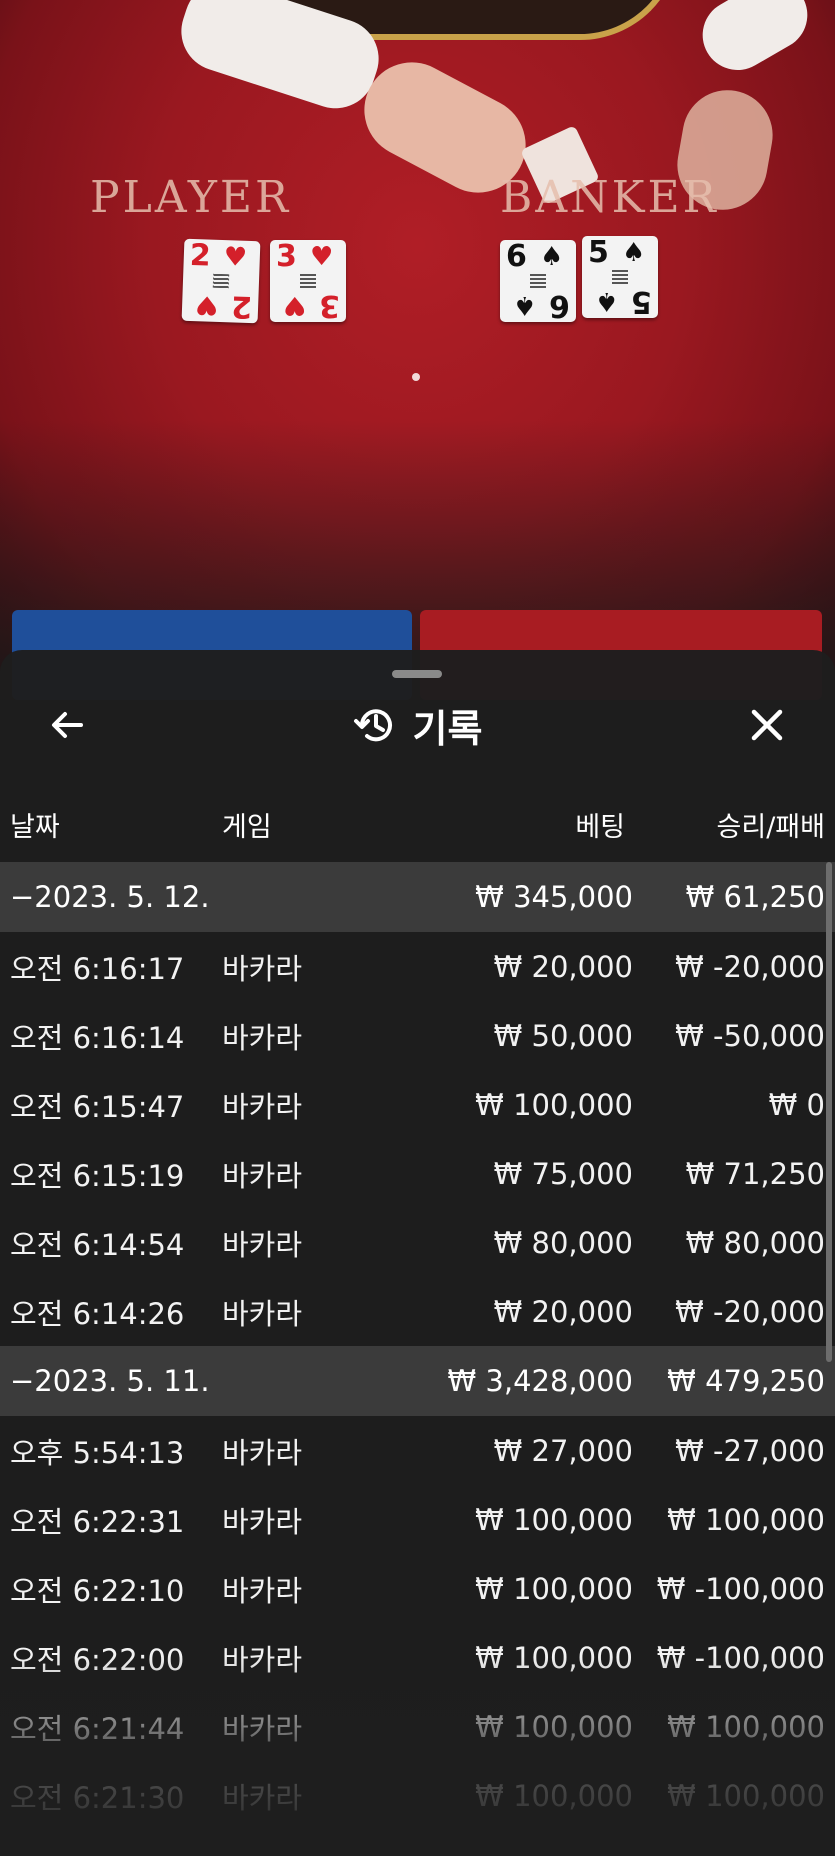 Image resolution: width=835 pixels, height=1856 pixels. I want to click on table-row: 오전 6:14:26 바카라 ₩ 20,000 ₩ -20,000, so click(417, 1311).